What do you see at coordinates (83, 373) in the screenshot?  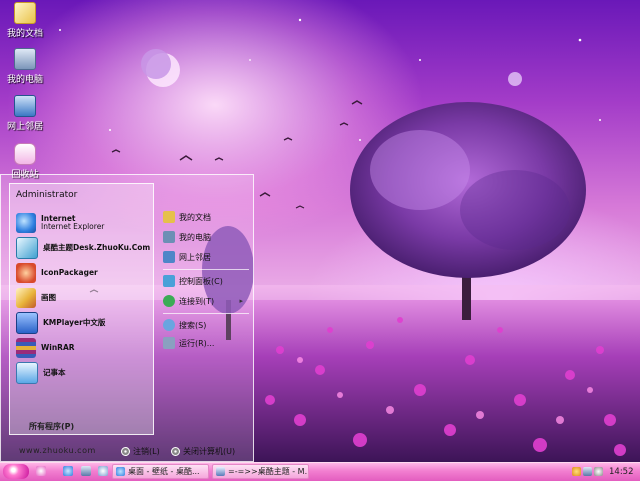 I see `program-notepad: 记事本` at bounding box center [83, 373].